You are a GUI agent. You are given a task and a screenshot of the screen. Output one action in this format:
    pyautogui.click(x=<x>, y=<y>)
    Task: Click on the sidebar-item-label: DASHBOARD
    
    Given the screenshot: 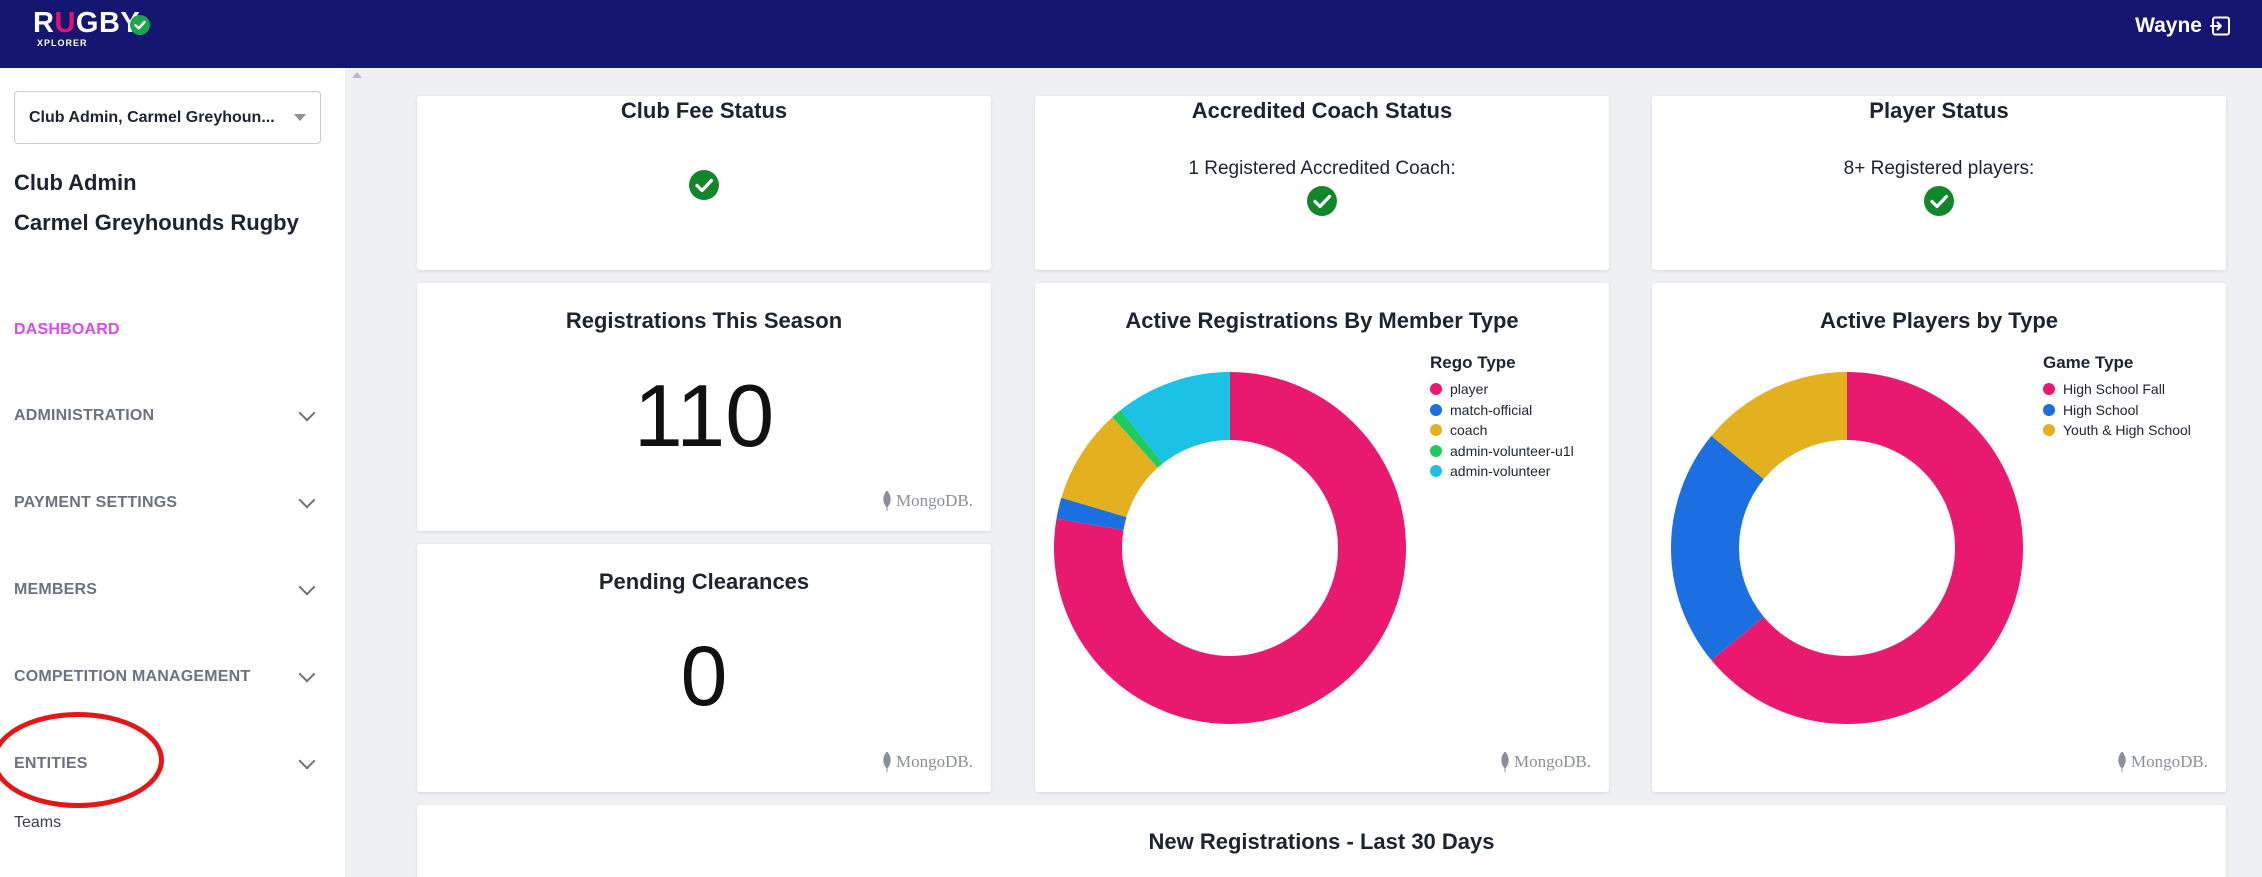 What is the action you would take?
    pyautogui.click(x=67, y=329)
    